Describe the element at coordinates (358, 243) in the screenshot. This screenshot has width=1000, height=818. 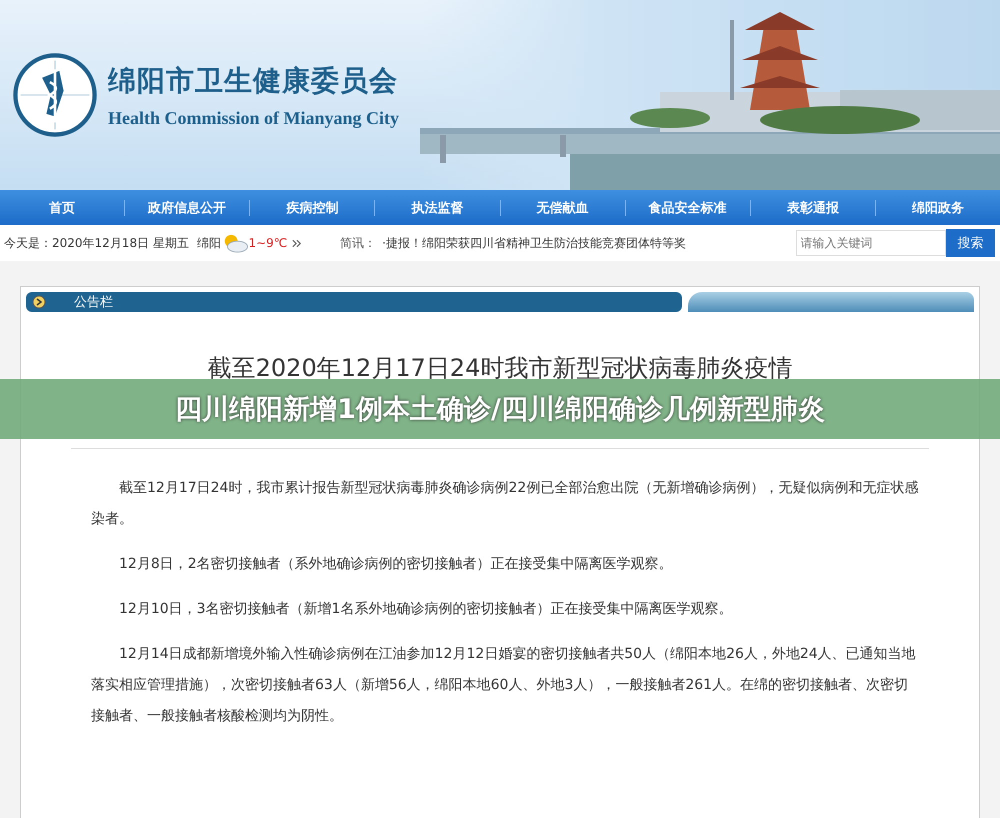
I see `news-label: 简讯：` at that location.